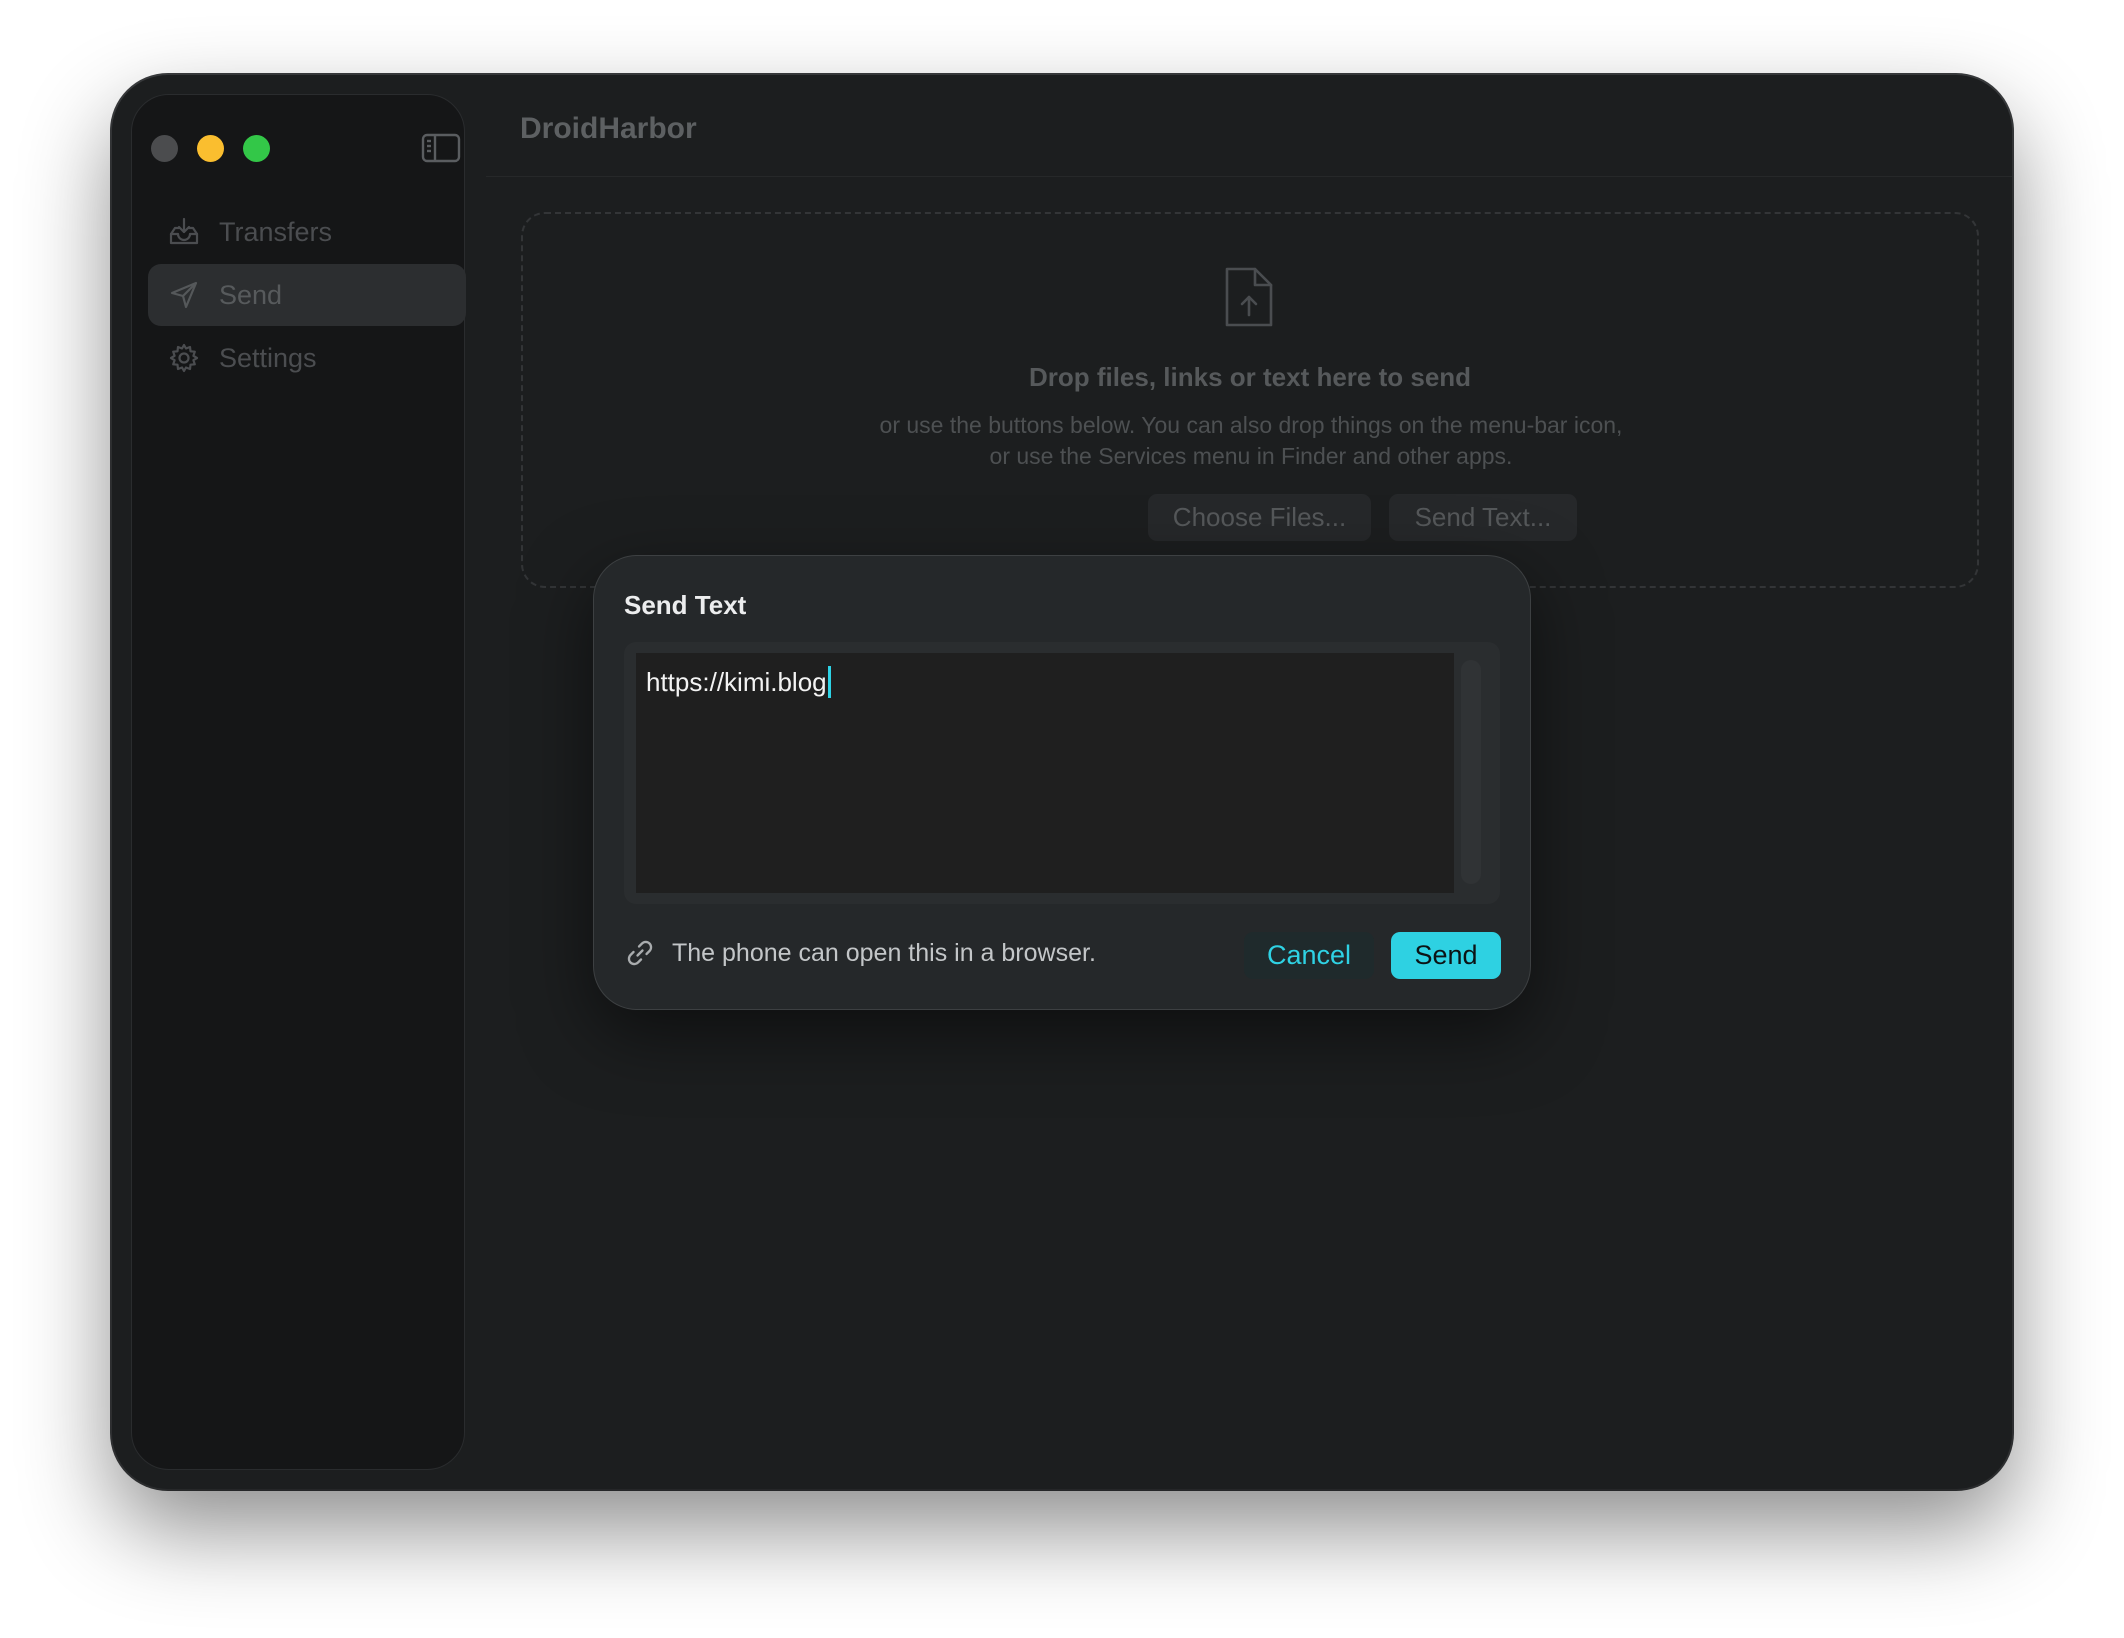  I want to click on window-close-button, so click(164, 148).